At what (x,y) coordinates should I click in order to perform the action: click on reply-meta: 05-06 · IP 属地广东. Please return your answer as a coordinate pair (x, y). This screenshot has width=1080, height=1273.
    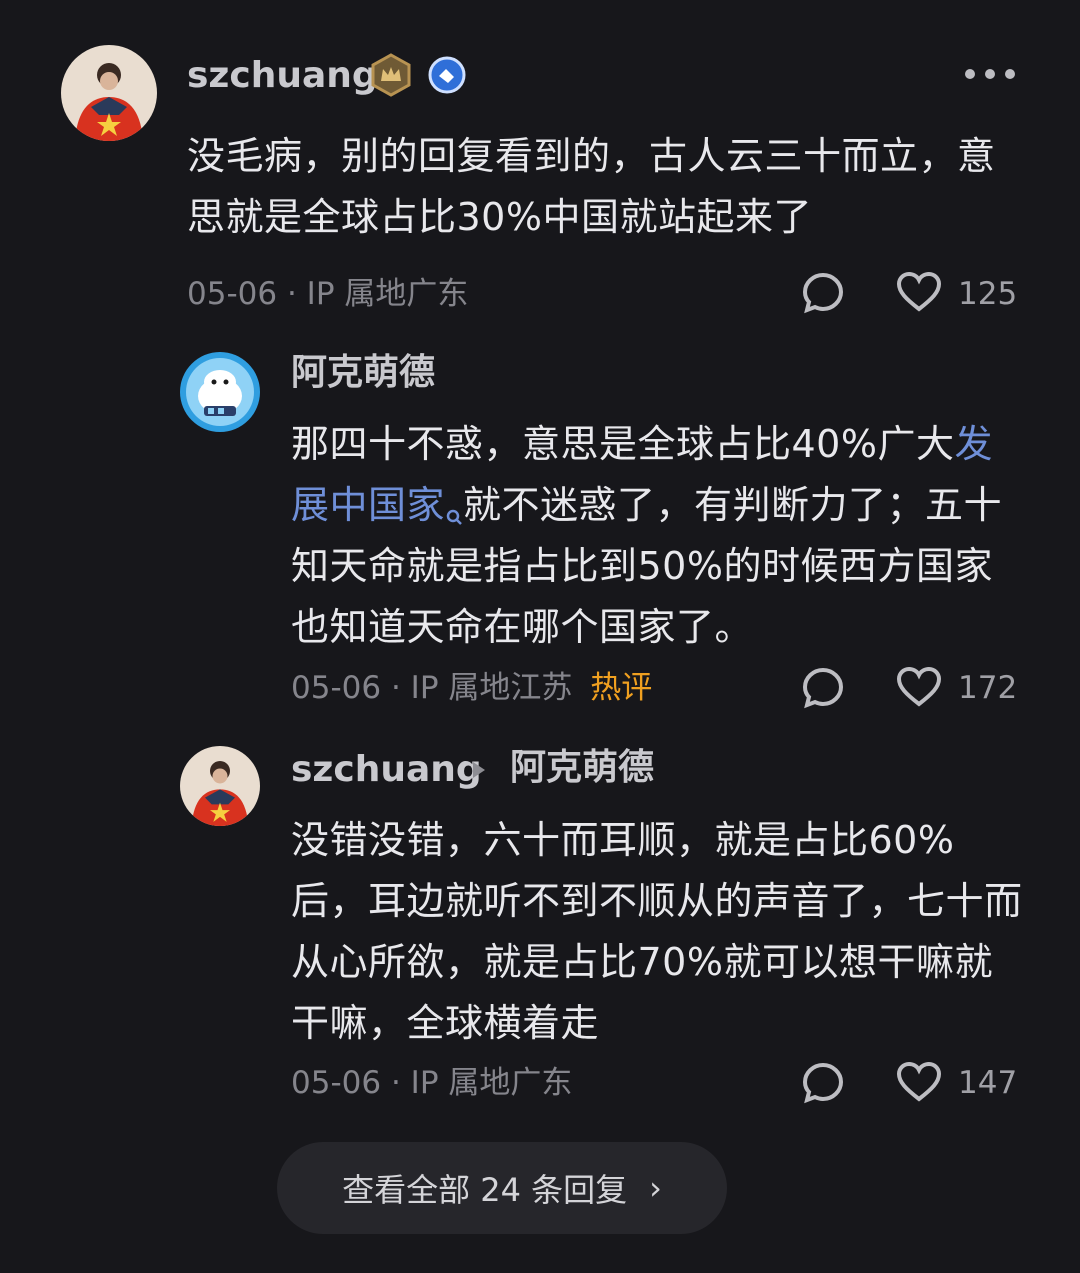
    Looking at the image, I should click on (431, 1083).